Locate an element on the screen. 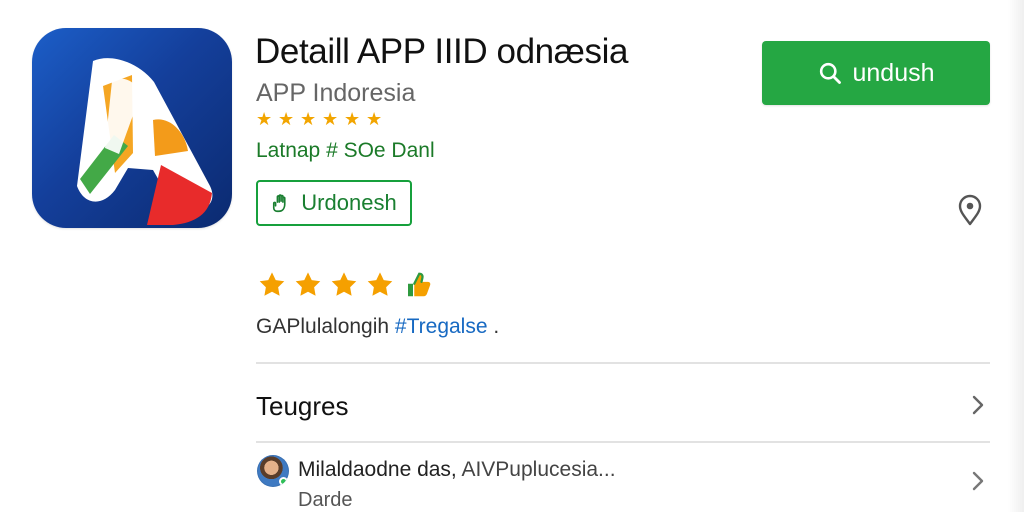 The width and height of the screenshot is (1024, 512). rating-info-line: GAPlulalongih #Tregalse . is located at coordinates (377, 327).